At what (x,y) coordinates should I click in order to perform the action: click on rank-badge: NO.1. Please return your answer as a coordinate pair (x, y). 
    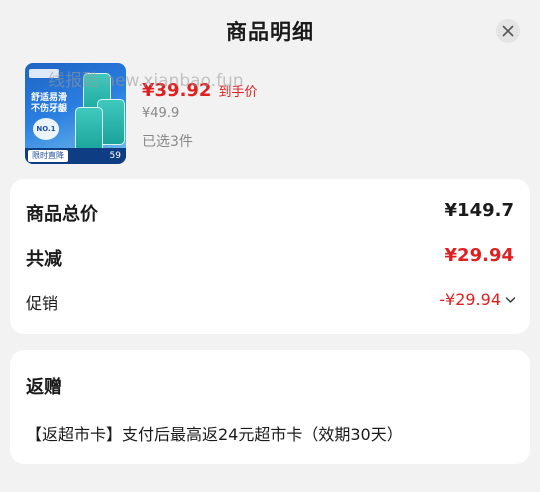
    Looking at the image, I should click on (46, 129).